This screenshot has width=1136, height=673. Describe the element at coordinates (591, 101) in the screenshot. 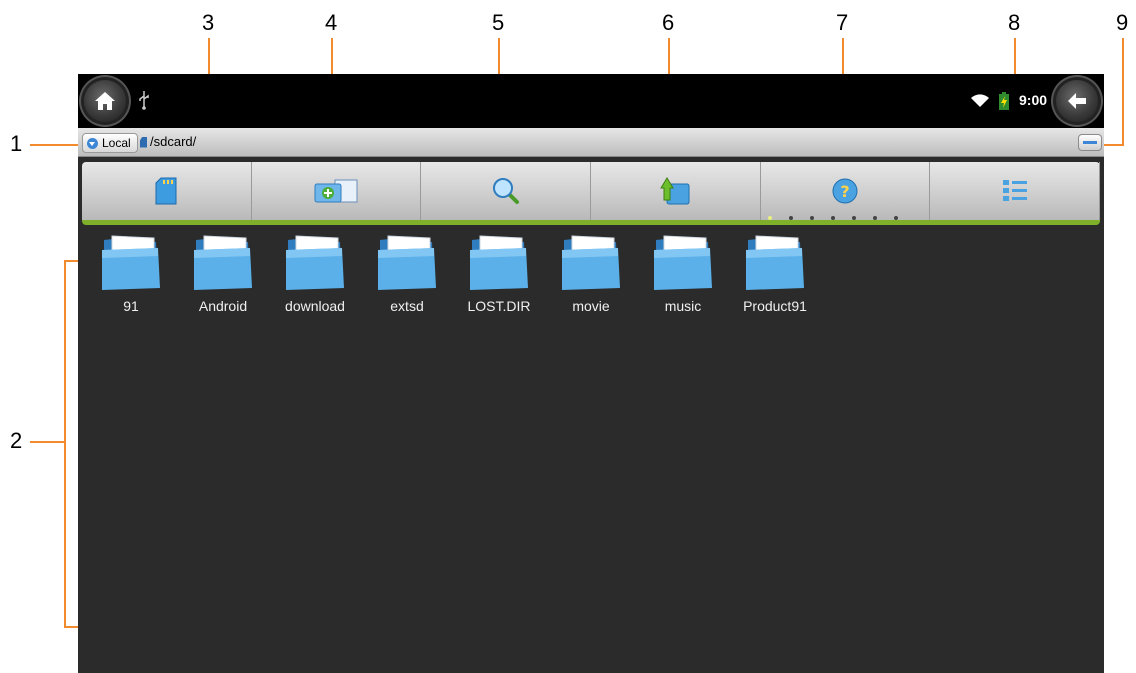

I see `status-bar: 9:00` at that location.